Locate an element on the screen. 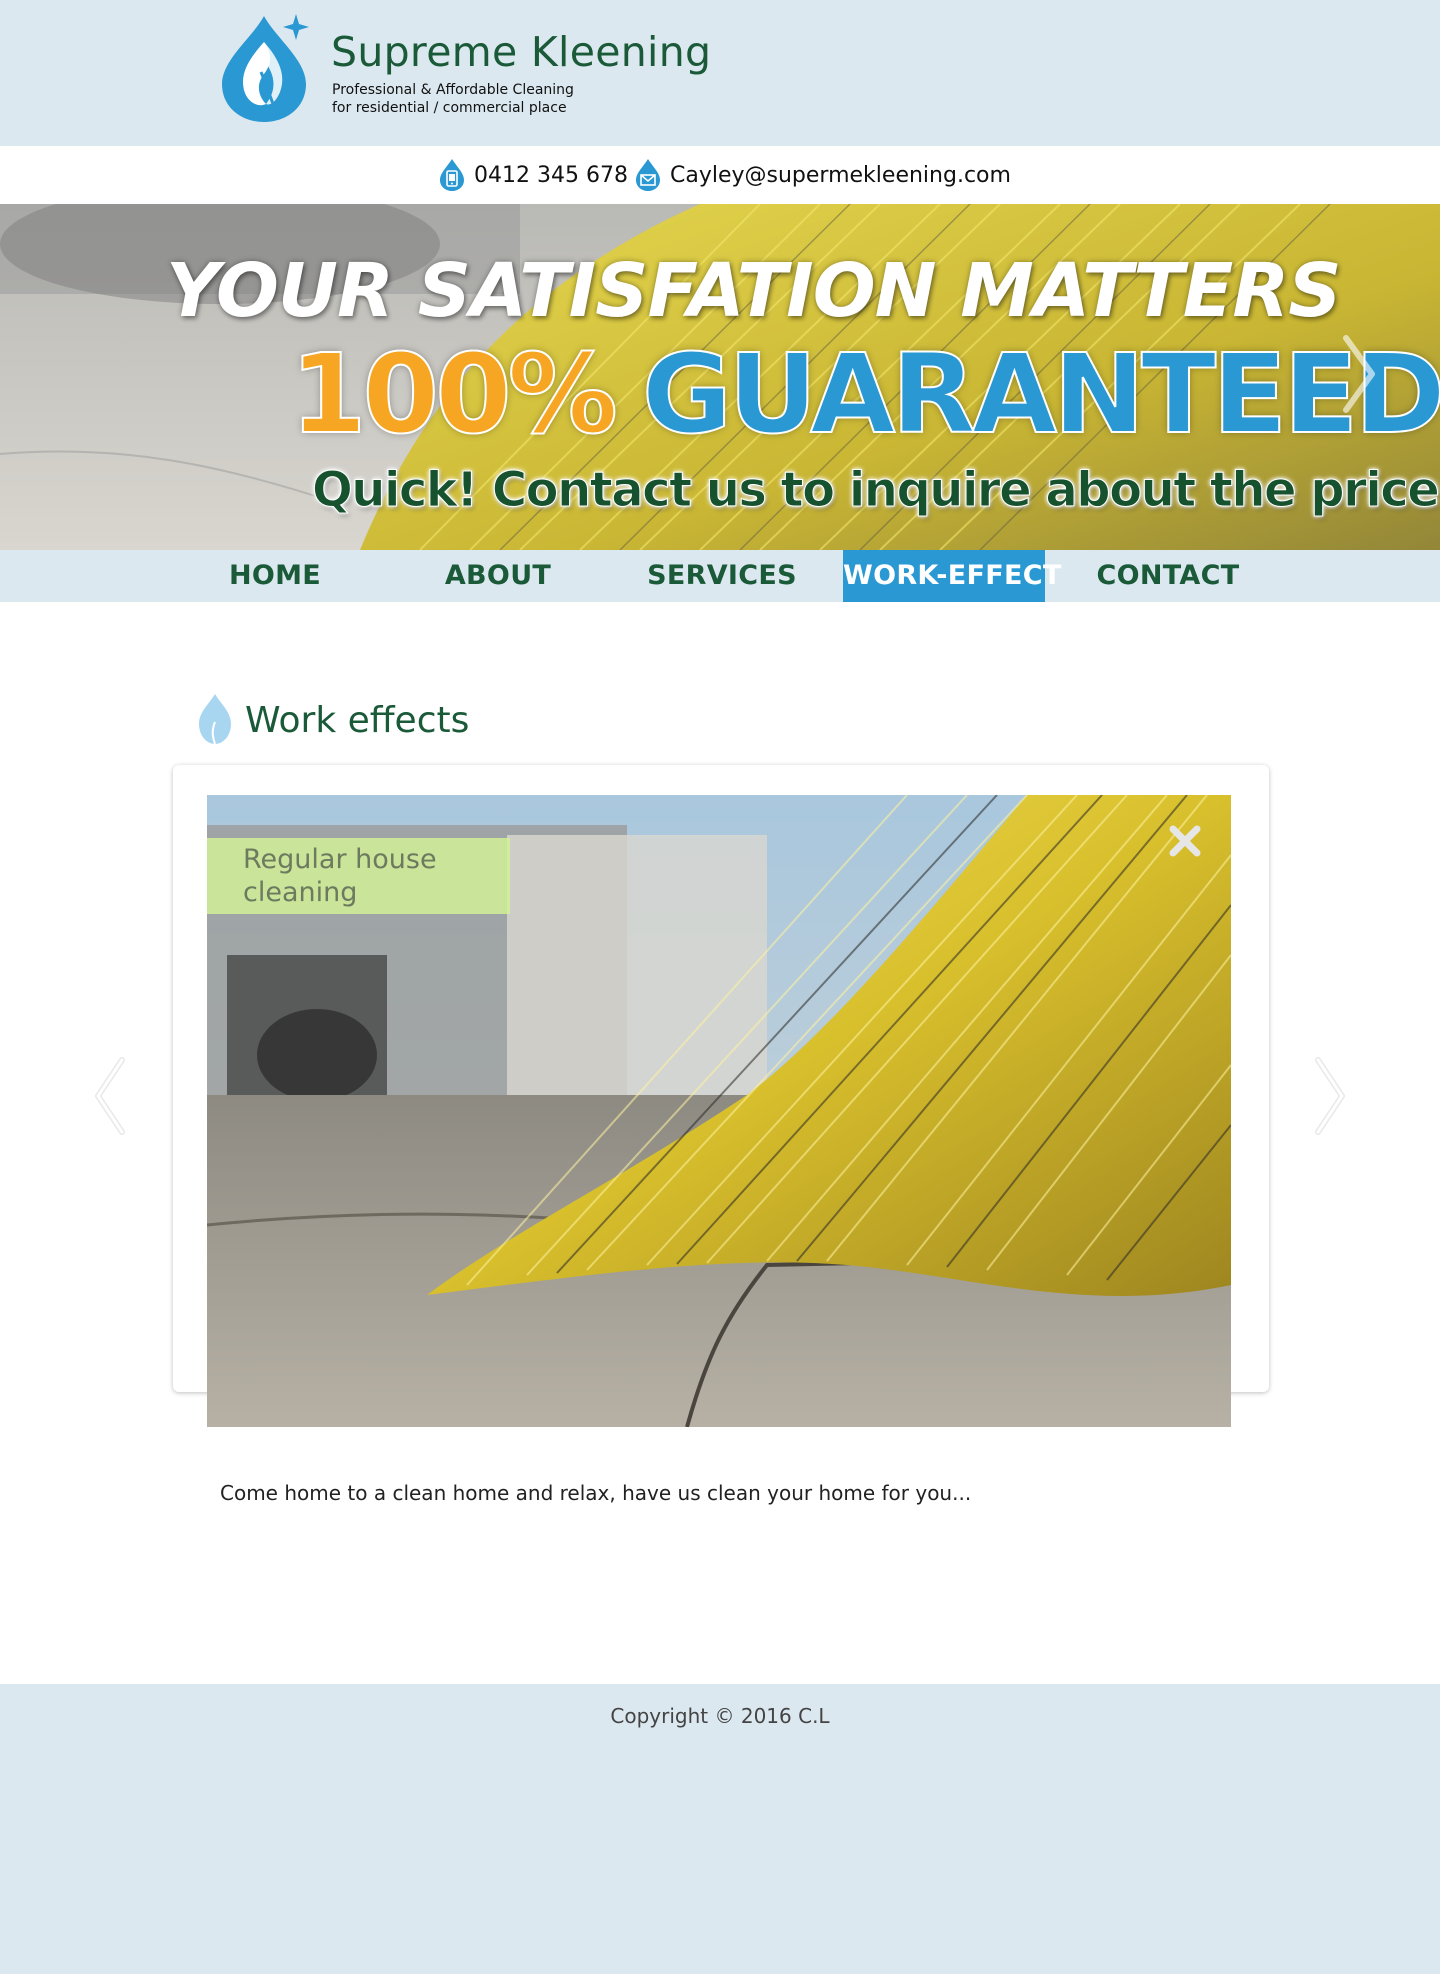 The image size is (1440, 1974). mail-icon is located at coordinates (648, 175).